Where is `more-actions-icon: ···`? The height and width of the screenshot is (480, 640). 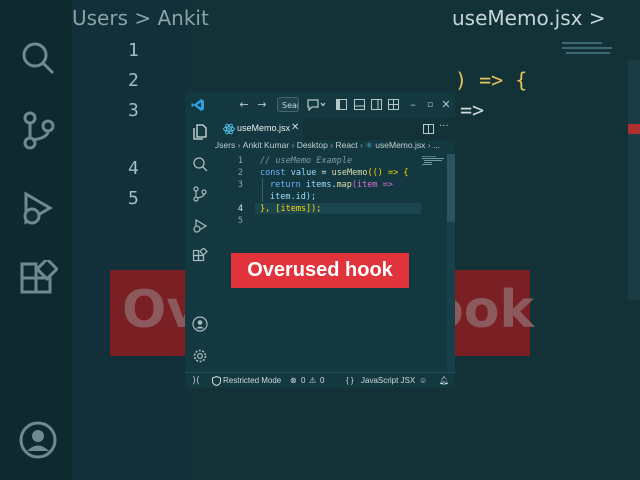 more-actions-icon: ··· is located at coordinates (444, 126).